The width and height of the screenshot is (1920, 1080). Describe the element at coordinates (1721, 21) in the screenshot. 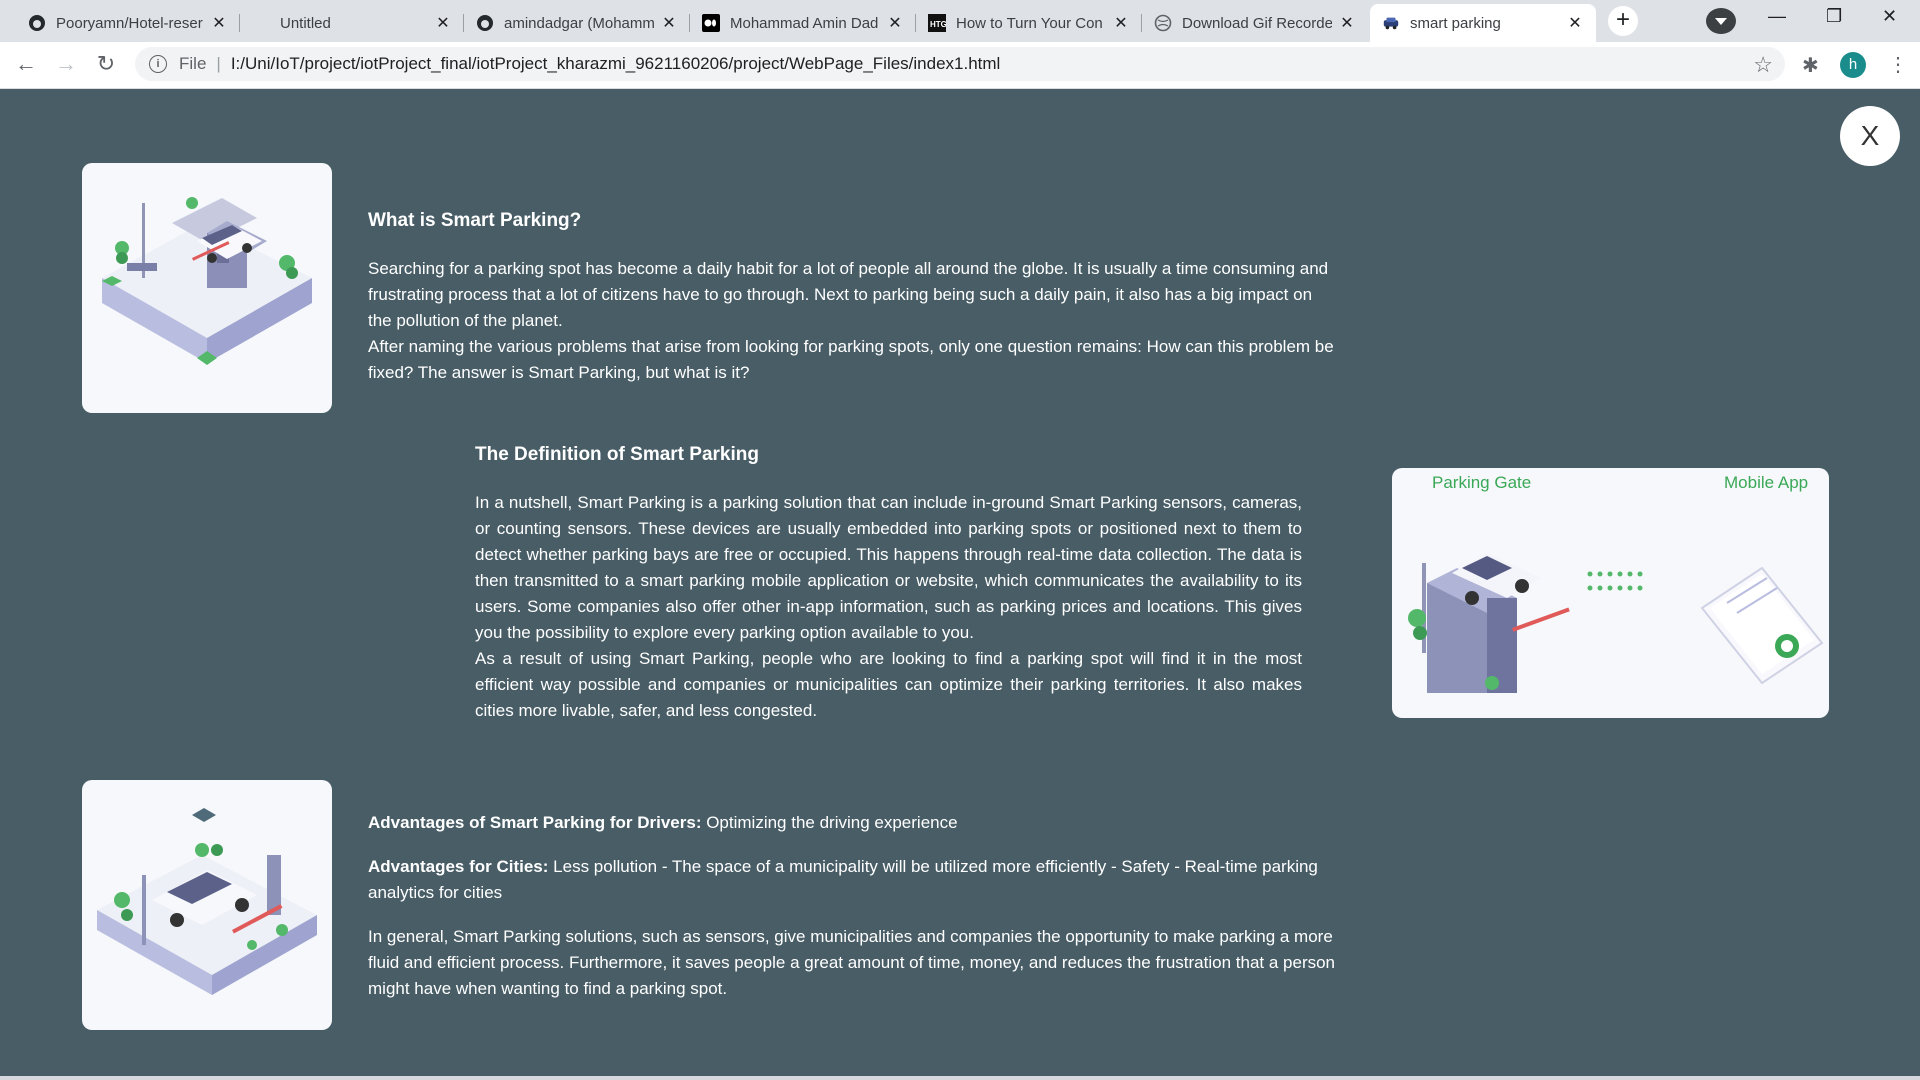

I see `tab-search-icon` at that location.